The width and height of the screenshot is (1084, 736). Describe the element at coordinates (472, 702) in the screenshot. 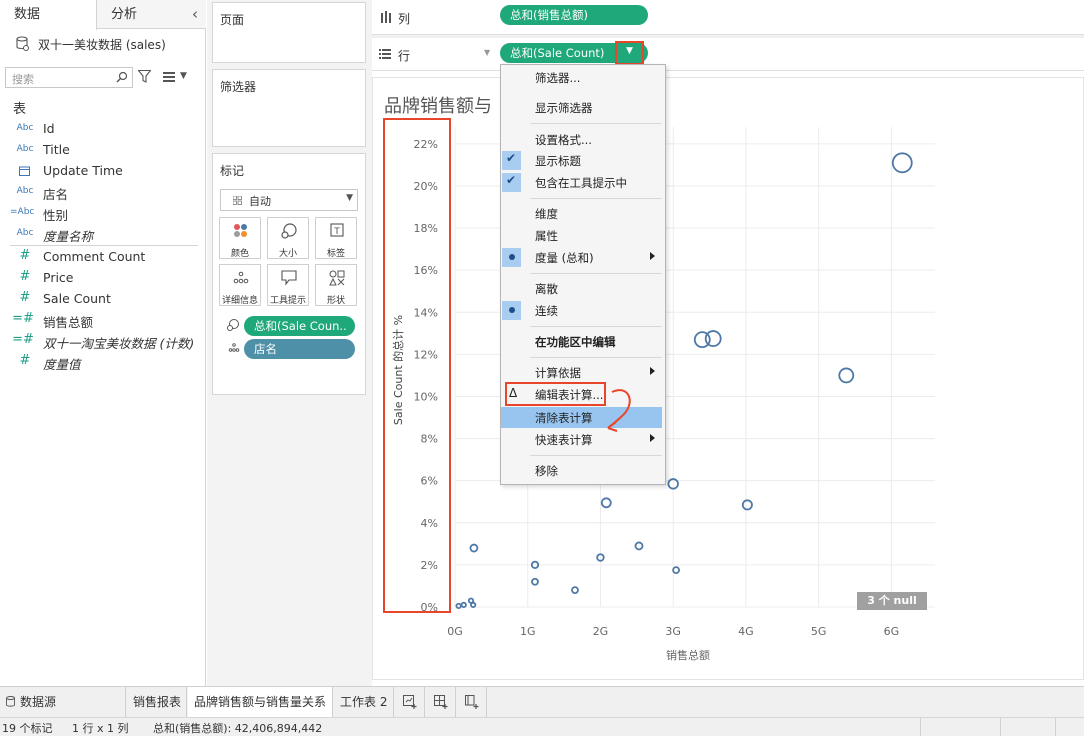

I see `new-story-button` at that location.